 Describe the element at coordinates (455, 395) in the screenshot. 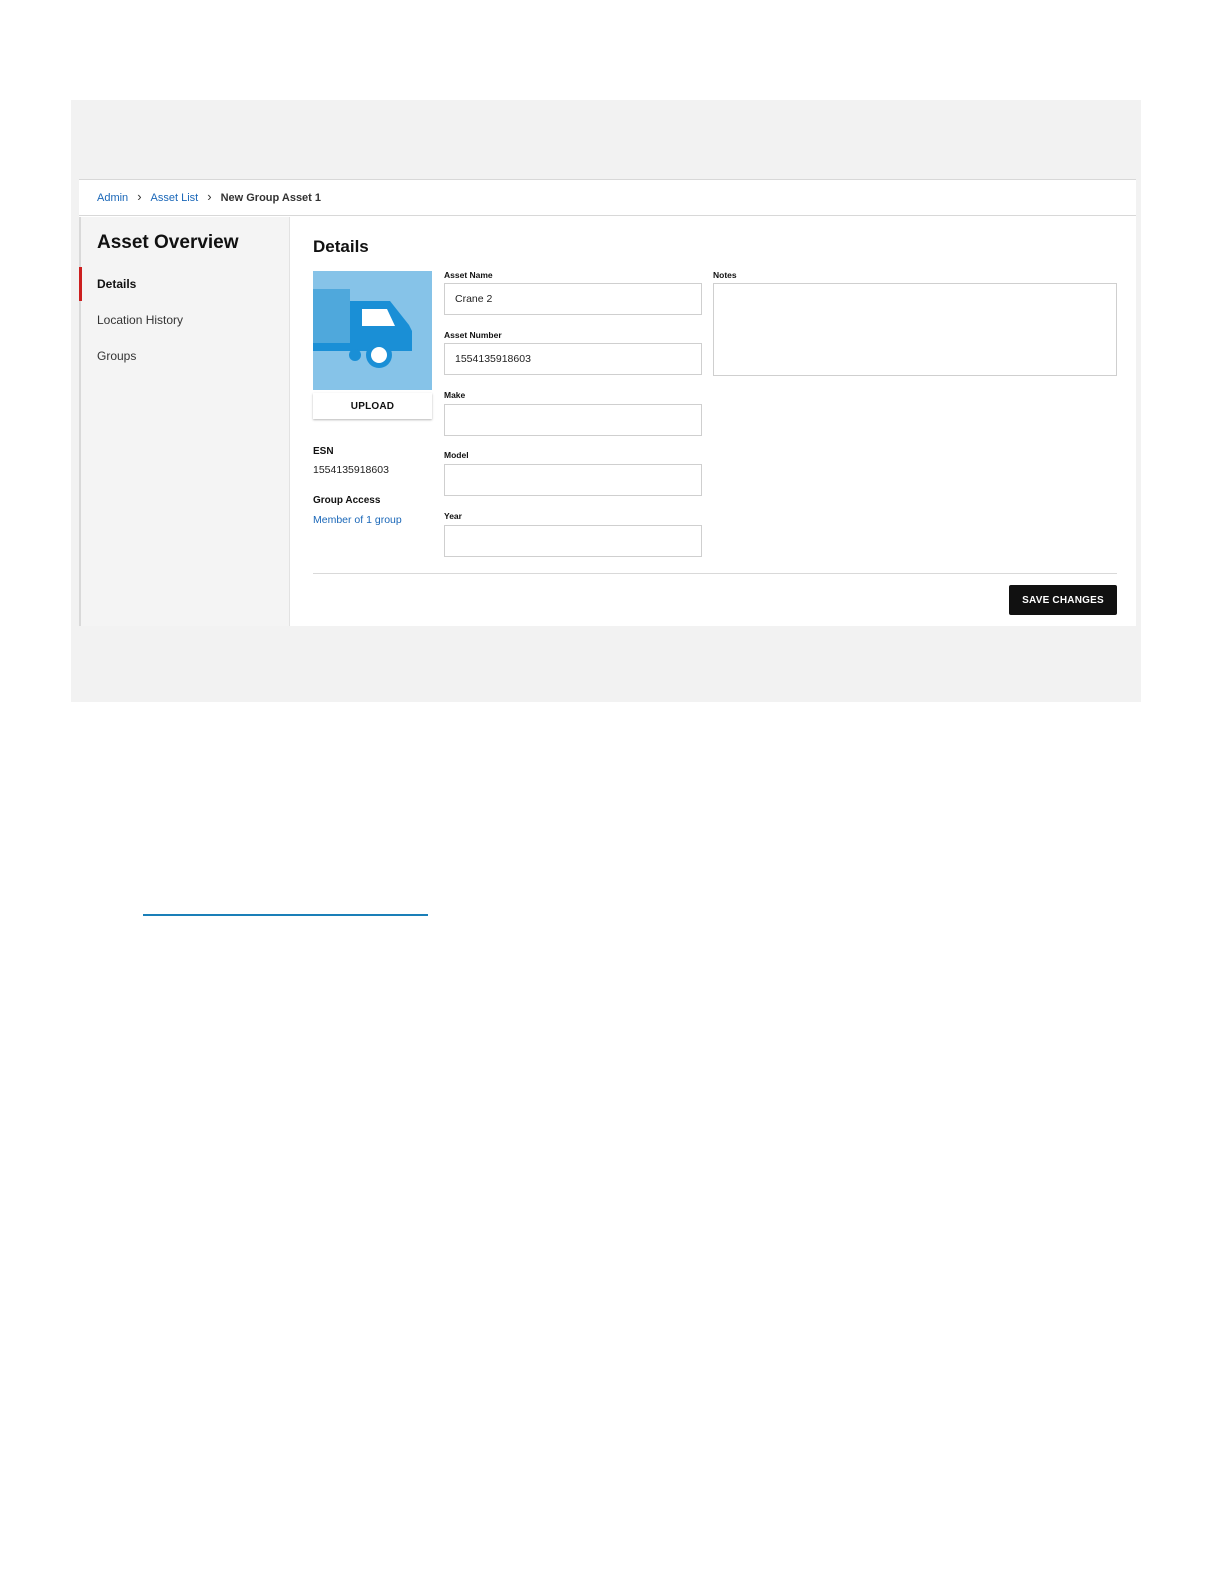

I see `make-label: Make` at that location.